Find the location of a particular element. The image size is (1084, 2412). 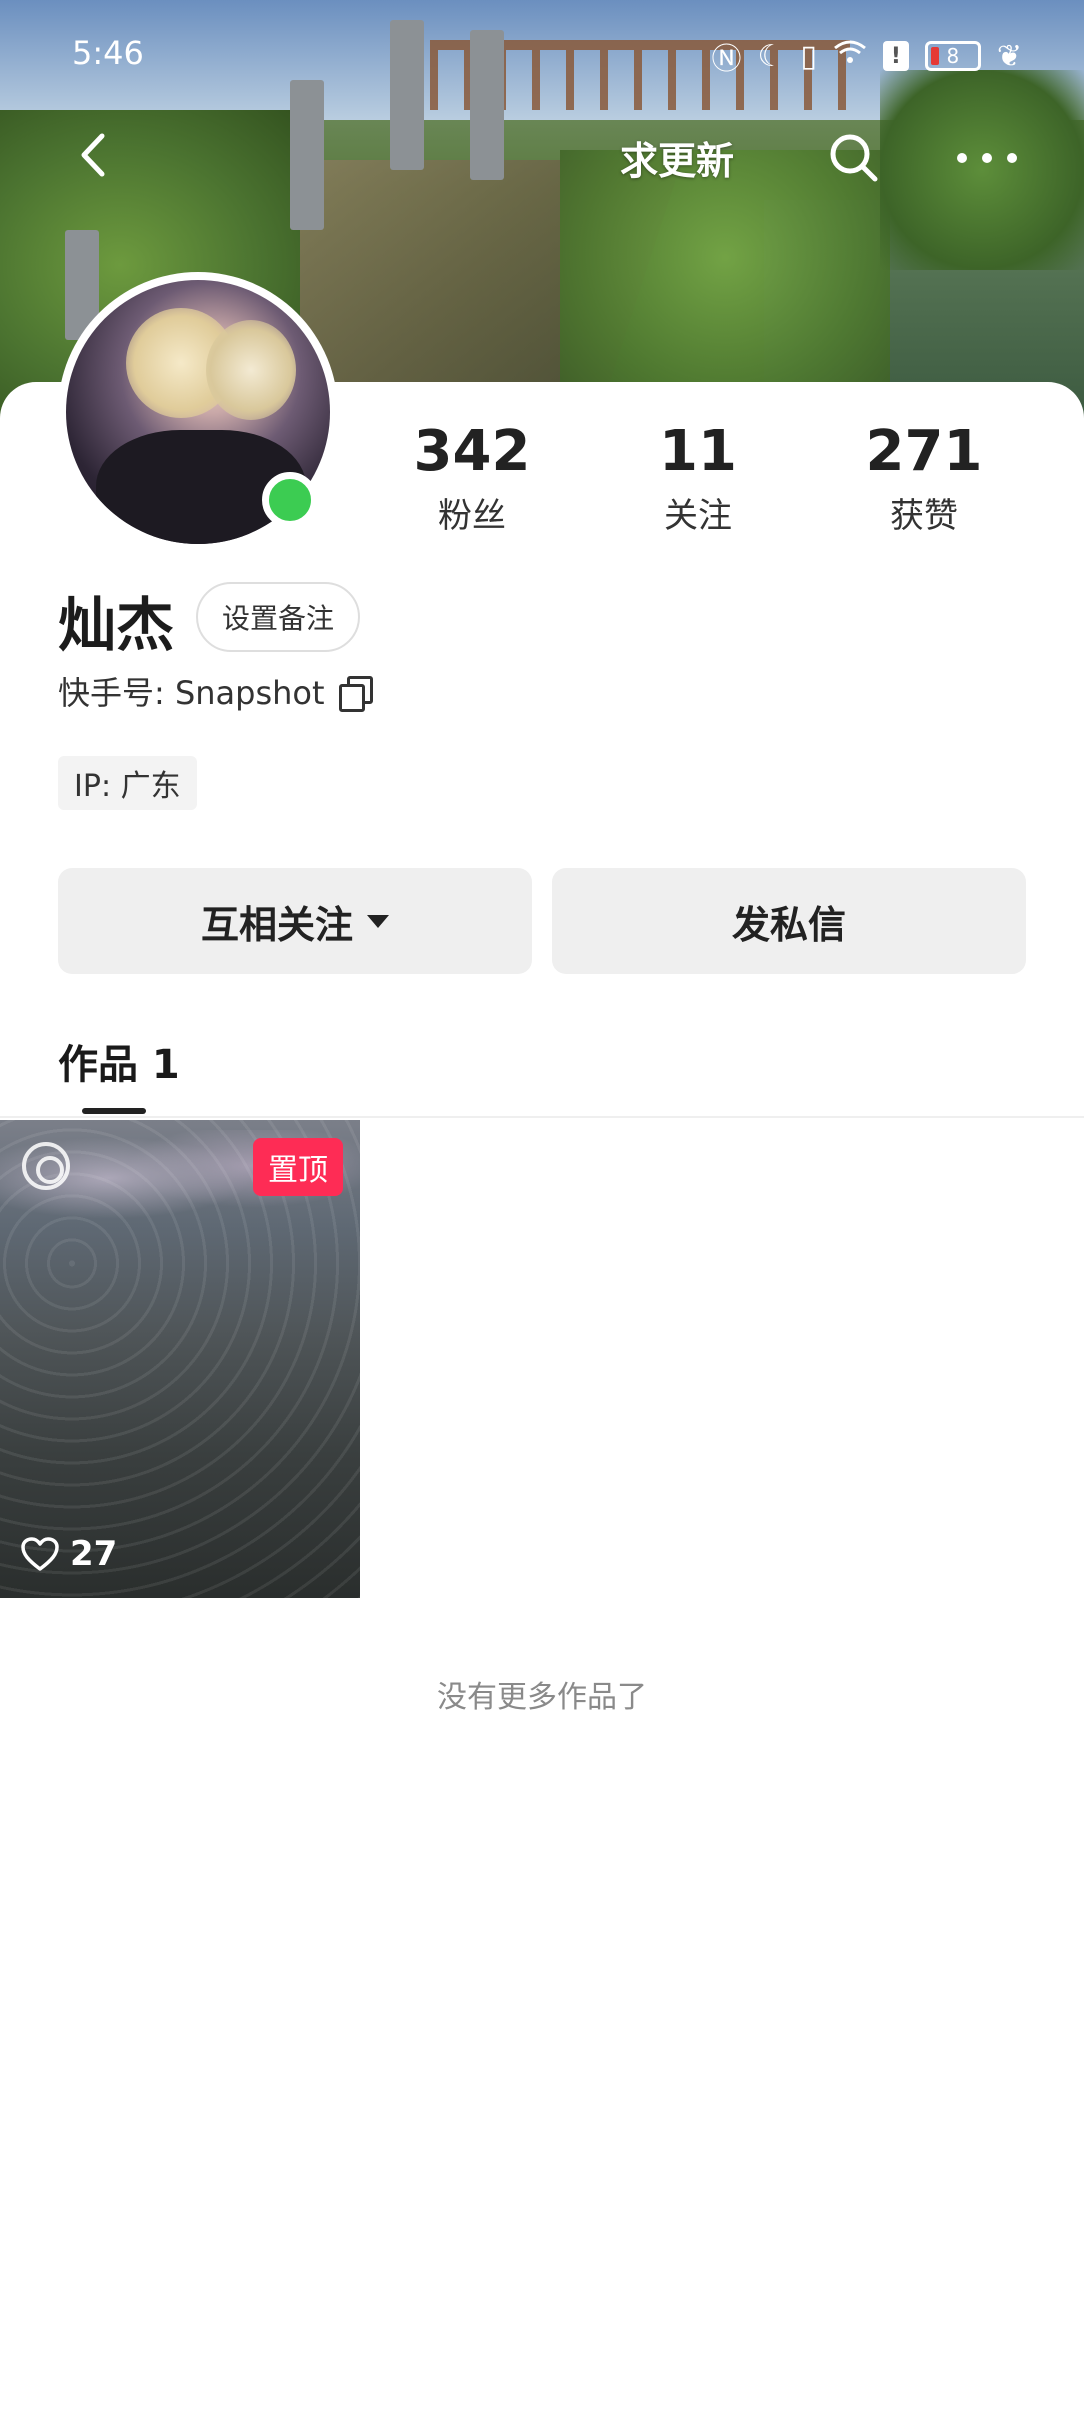

likes-count: 27 is located at coordinates (94, 1554).